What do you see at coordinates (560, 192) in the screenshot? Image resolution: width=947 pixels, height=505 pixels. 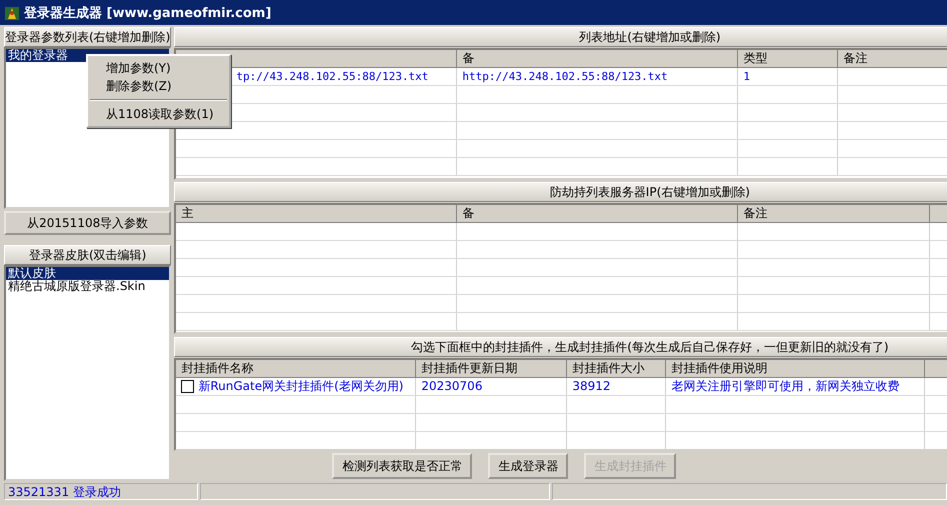 I see `section-header: 防劫持列表服务器IP(右键增加或删除)` at bounding box center [560, 192].